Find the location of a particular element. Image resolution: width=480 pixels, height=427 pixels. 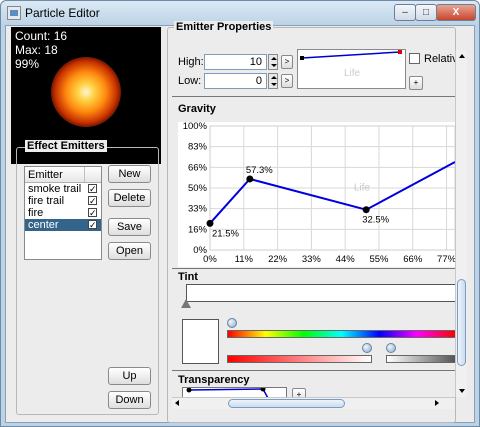

x-tick-label: 11% is located at coordinates (244, 259).